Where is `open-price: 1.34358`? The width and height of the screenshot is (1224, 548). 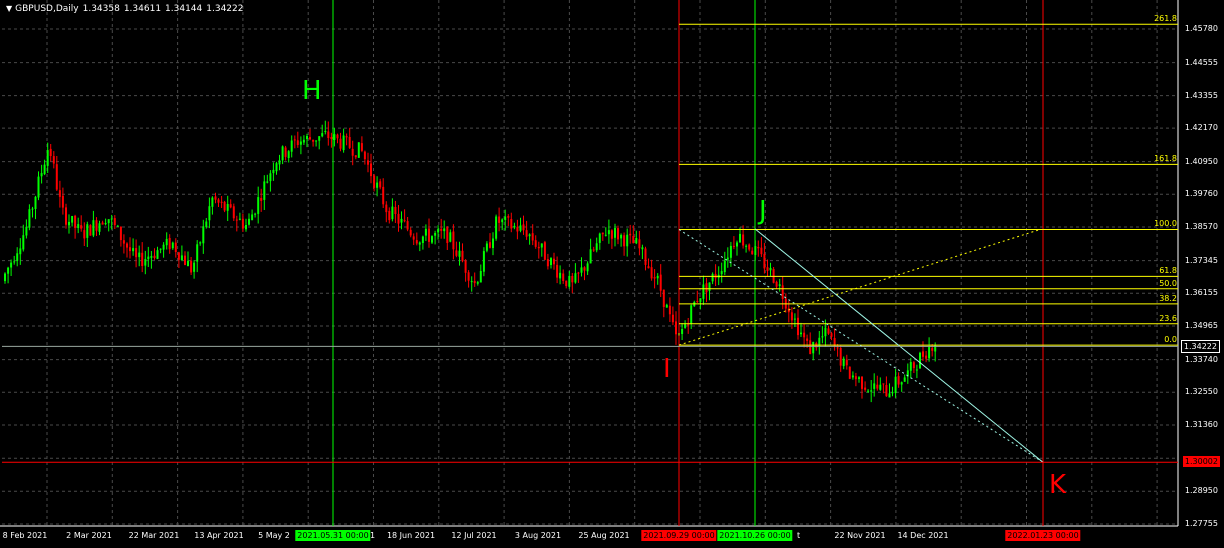 open-price: 1.34358 is located at coordinates (101, 9).